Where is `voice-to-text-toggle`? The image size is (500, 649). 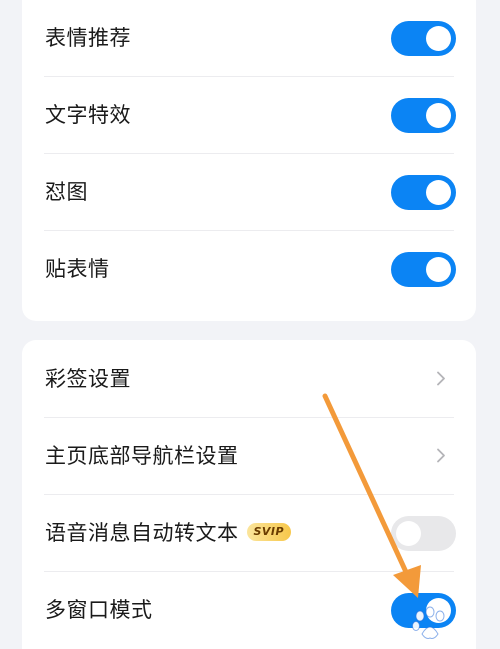
voice-to-text-toggle is located at coordinates (423, 533).